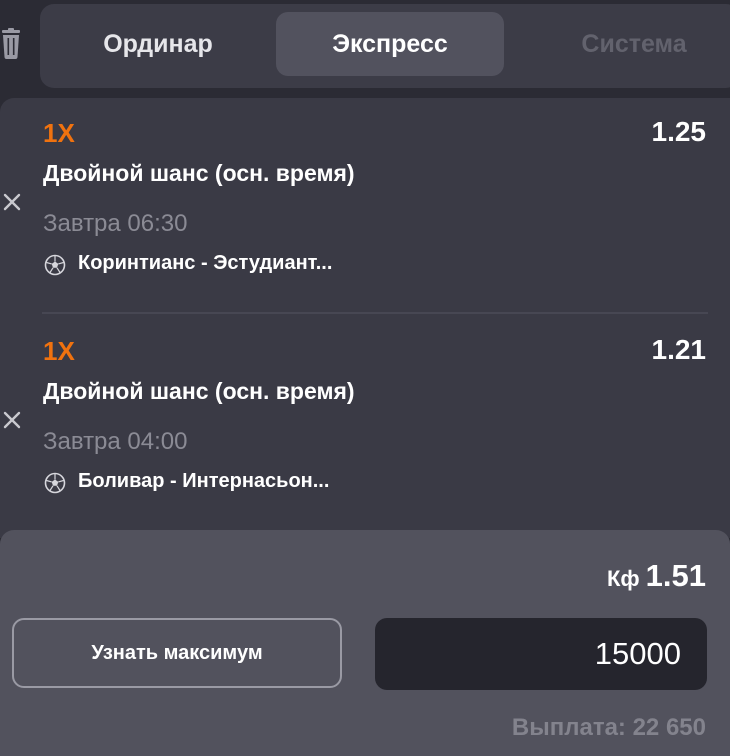 This screenshot has height=756, width=730. What do you see at coordinates (679, 131) in the screenshot?
I see `bet-odds: 1.25` at bounding box center [679, 131].